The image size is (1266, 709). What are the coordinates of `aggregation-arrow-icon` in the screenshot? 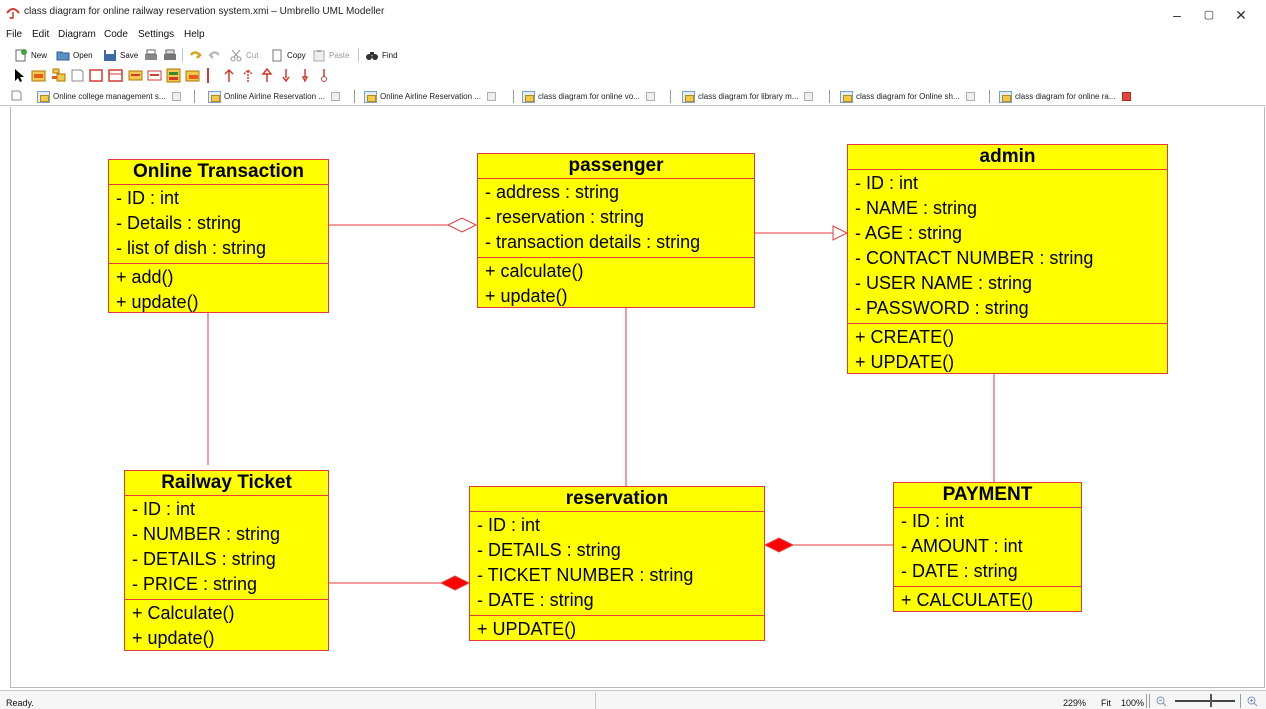 It's located at (305, 75).